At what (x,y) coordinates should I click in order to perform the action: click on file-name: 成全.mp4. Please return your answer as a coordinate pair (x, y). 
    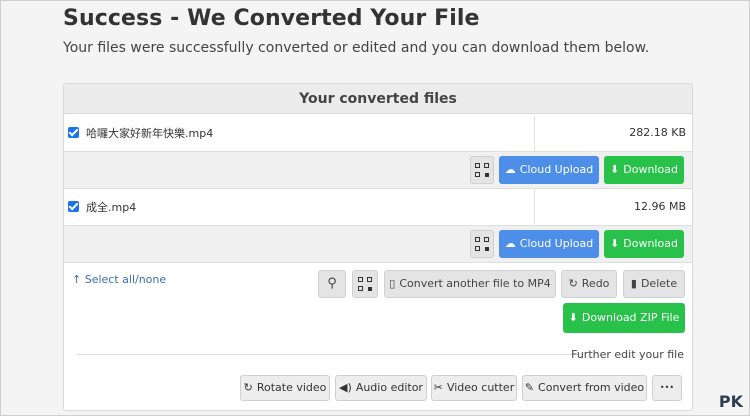
    Looking at the image, I should click on (111, 207).